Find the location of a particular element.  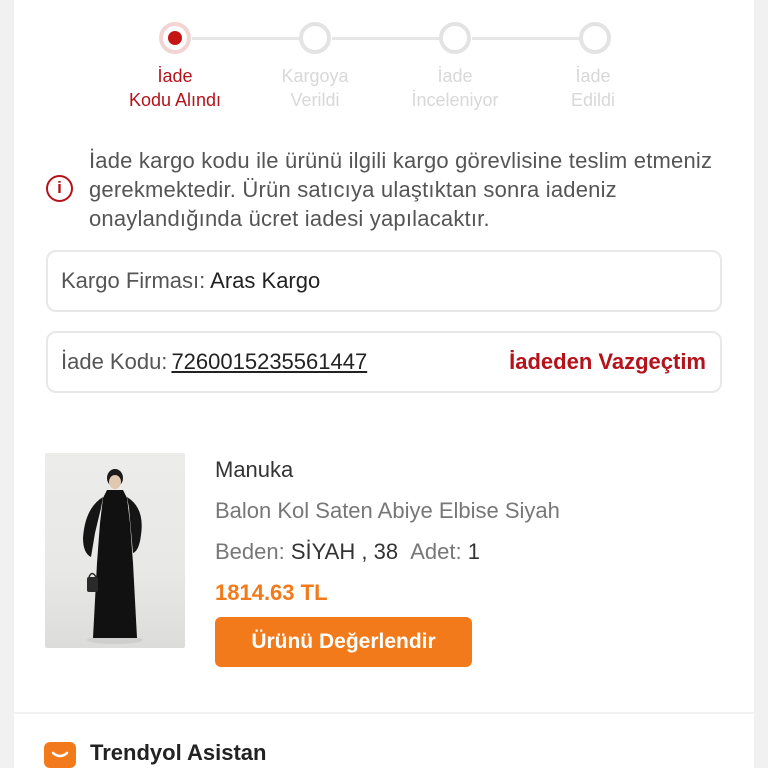

assistant-card: Trendyol Asistan is located at coordinates (384, 741).